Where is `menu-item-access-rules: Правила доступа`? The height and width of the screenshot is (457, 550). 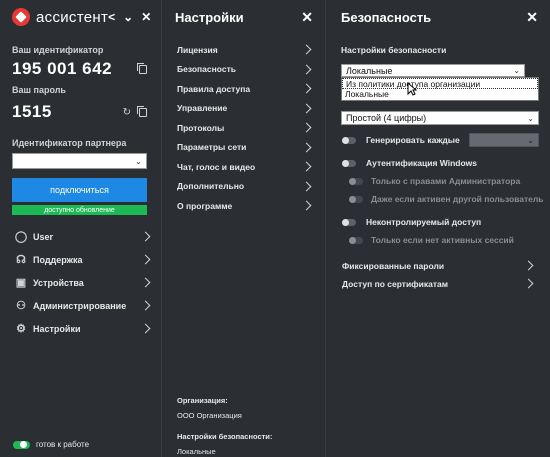 menu-item-access-rules: Правила доступа is located at coordinates (244, 89).